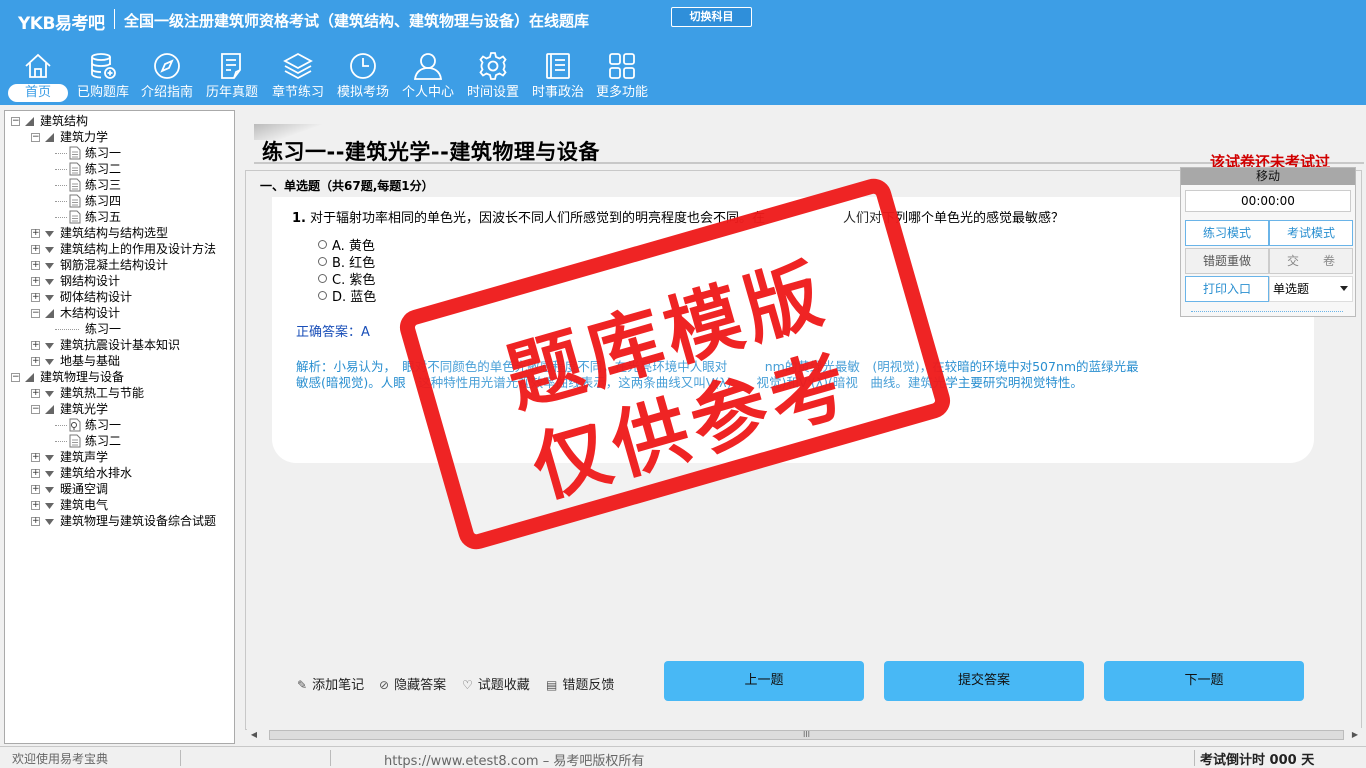 The width and height of the screenshot is (1366, 768). Describe the element at coordinates (119, 345) in the screenshot. I see `tree-node: + 建筑抗震设计基本知识` at that location.